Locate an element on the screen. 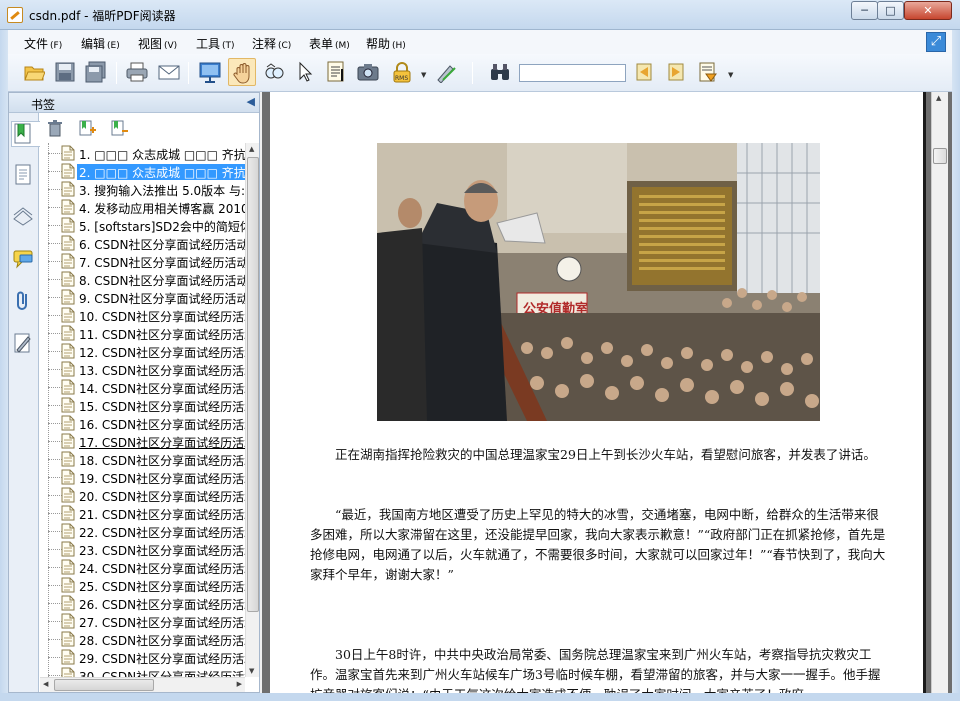 Image resolution: width=960 pixels, height=701 pixels. sign-icon is located at coordinates (446, 72).